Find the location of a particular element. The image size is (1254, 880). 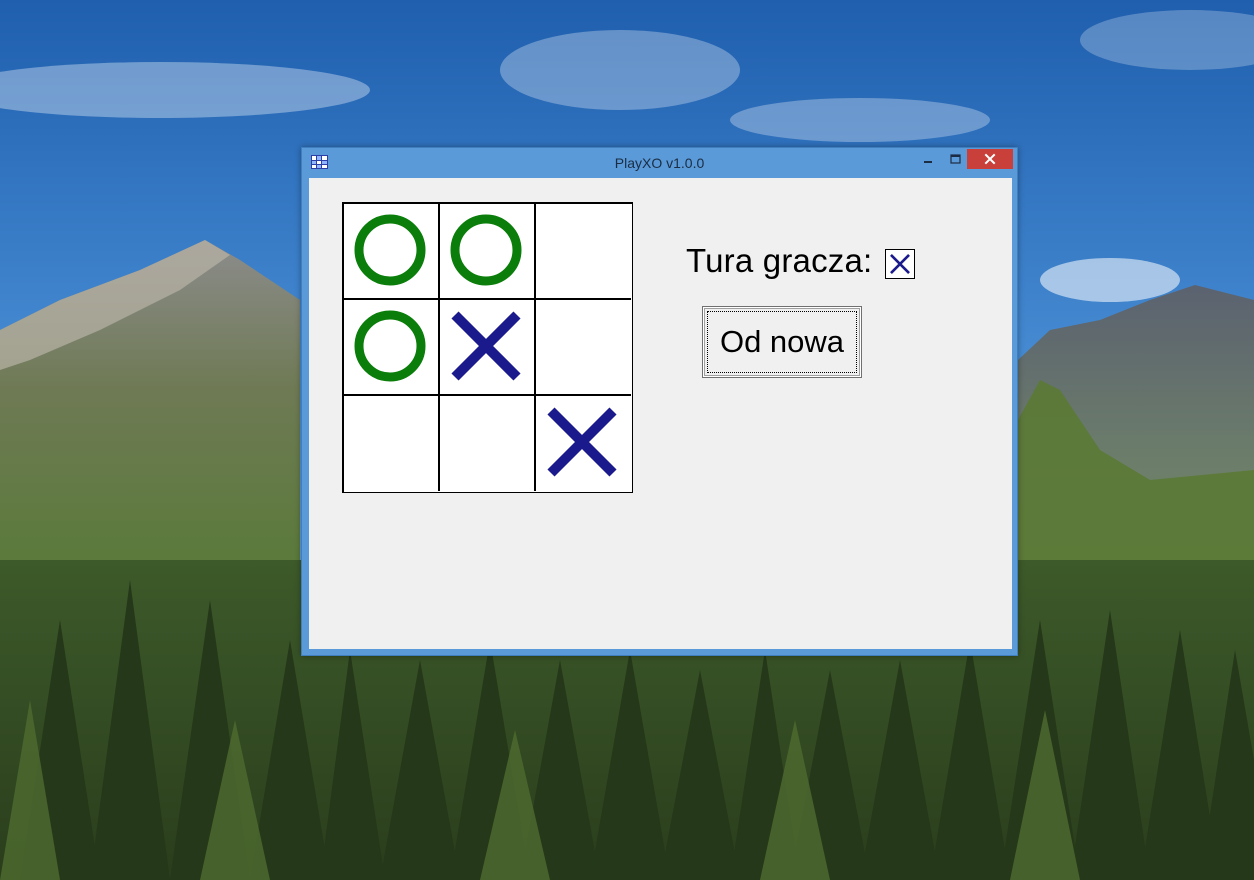

current-player-indicator is located at coordinates (900, 264).